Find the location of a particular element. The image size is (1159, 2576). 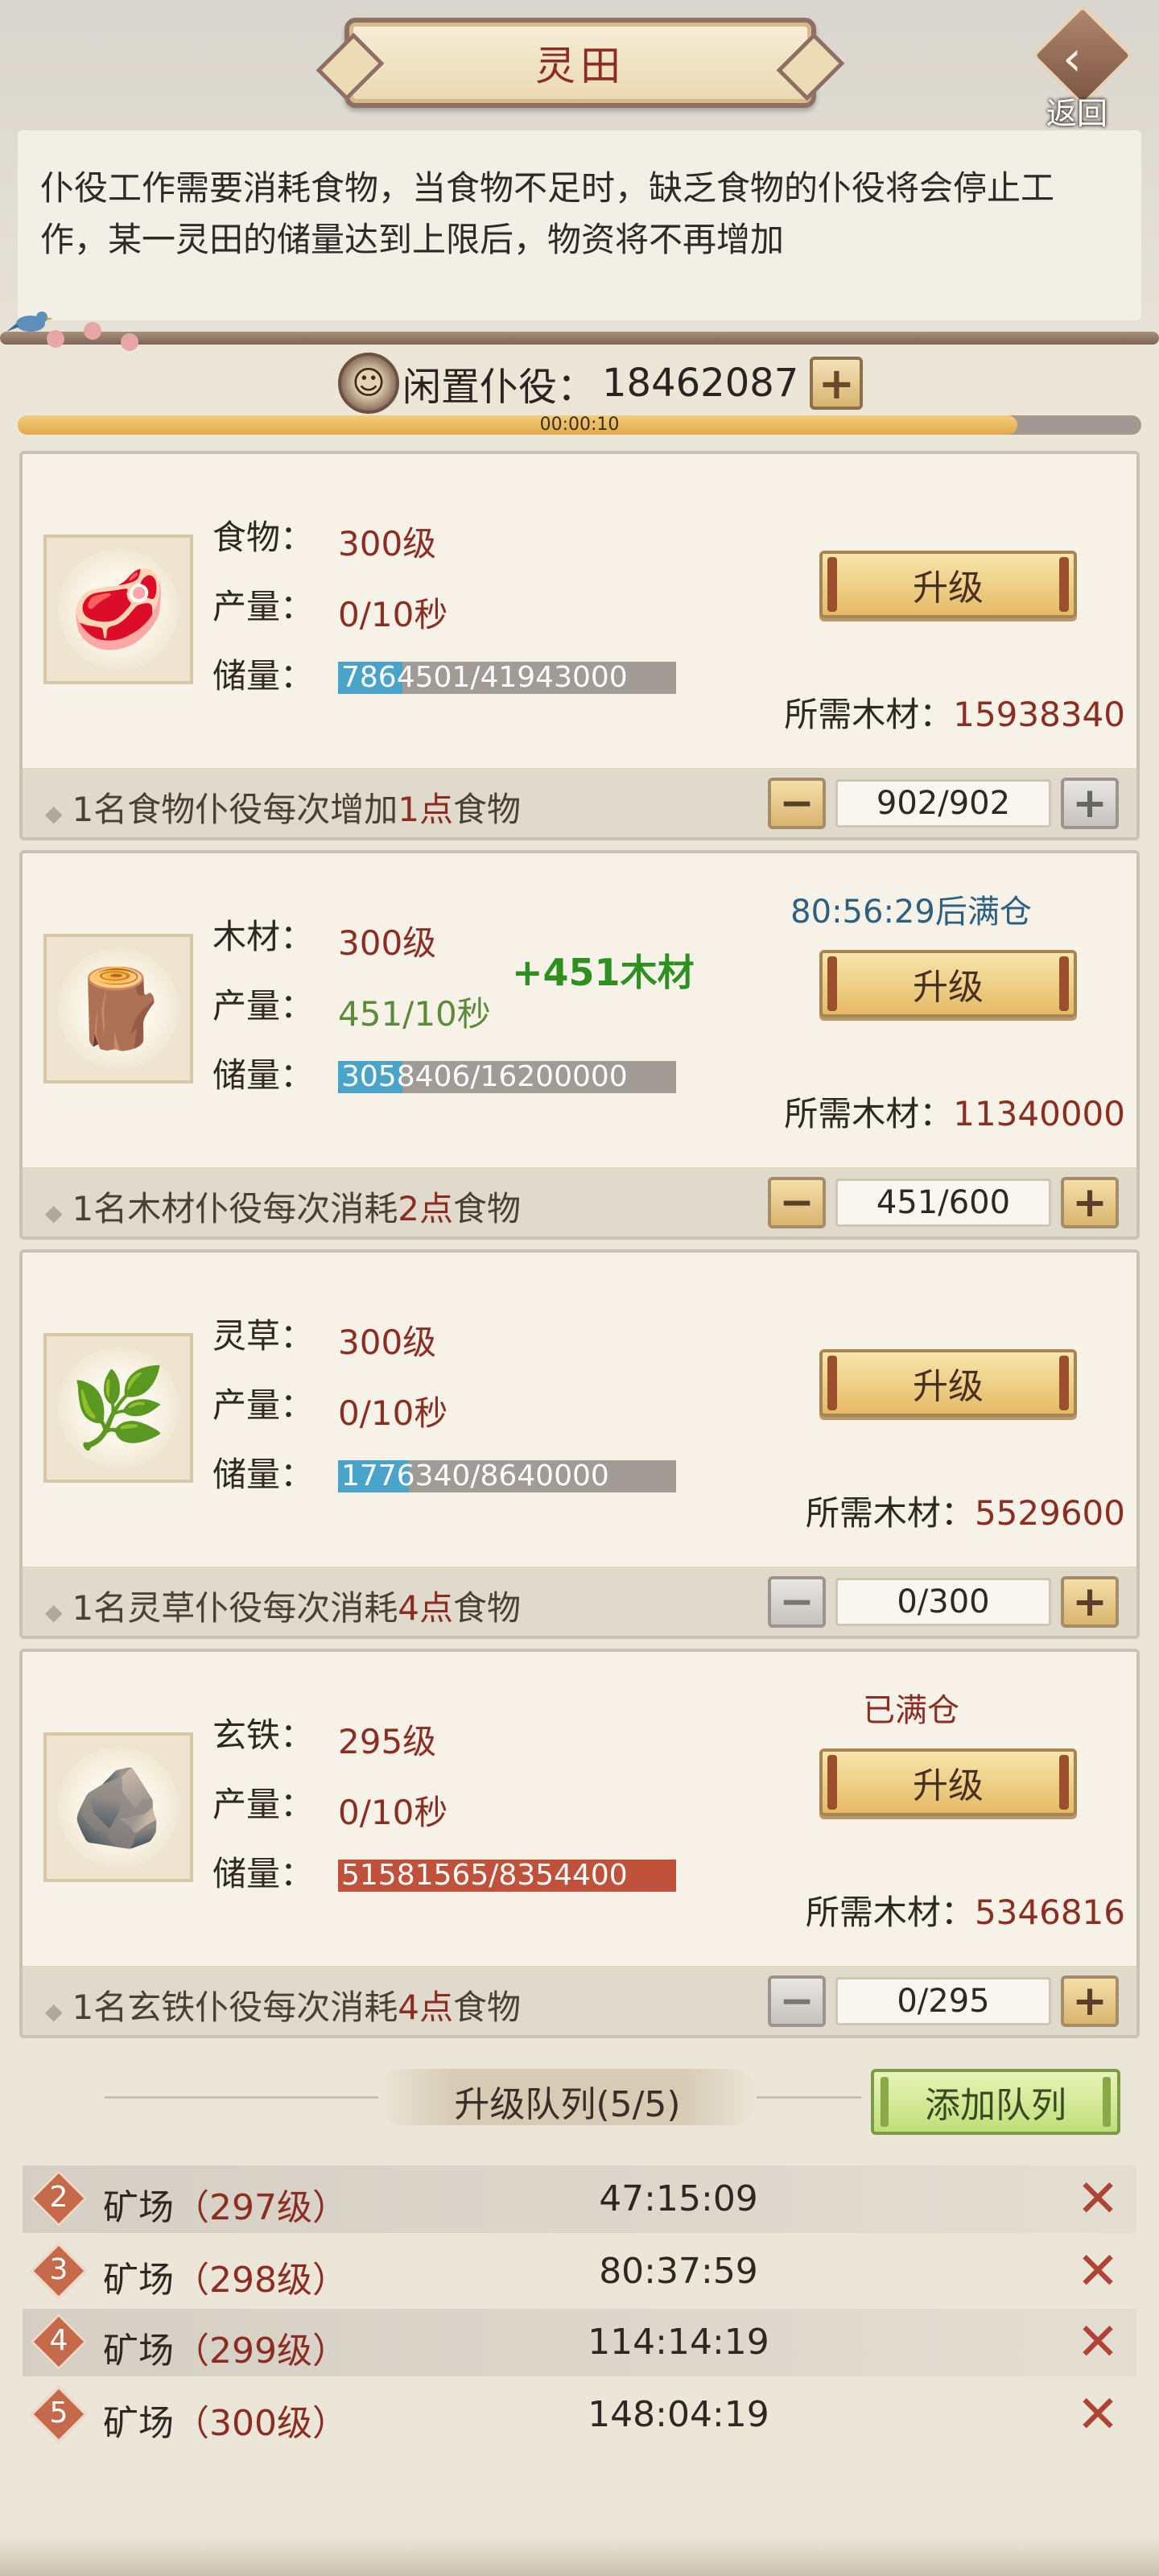

herb-icon: 🌿 is located at coordinates (118, 1408).